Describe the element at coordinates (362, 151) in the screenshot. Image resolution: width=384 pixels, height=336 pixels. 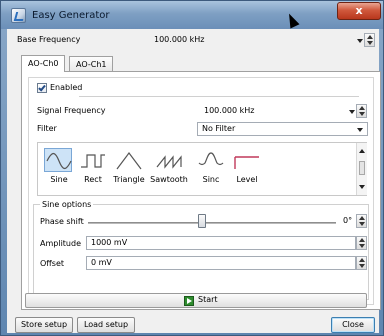
I see `scroll-up-icon` at that location.